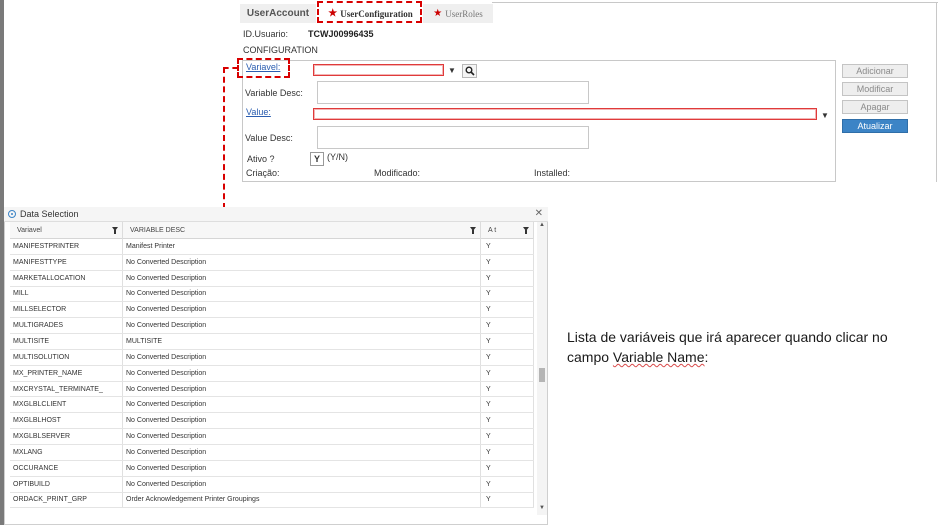  Describe the element at coordinates (66, 341) in the screenshot. I see `cell-variavel: MULTISITE` at that location.